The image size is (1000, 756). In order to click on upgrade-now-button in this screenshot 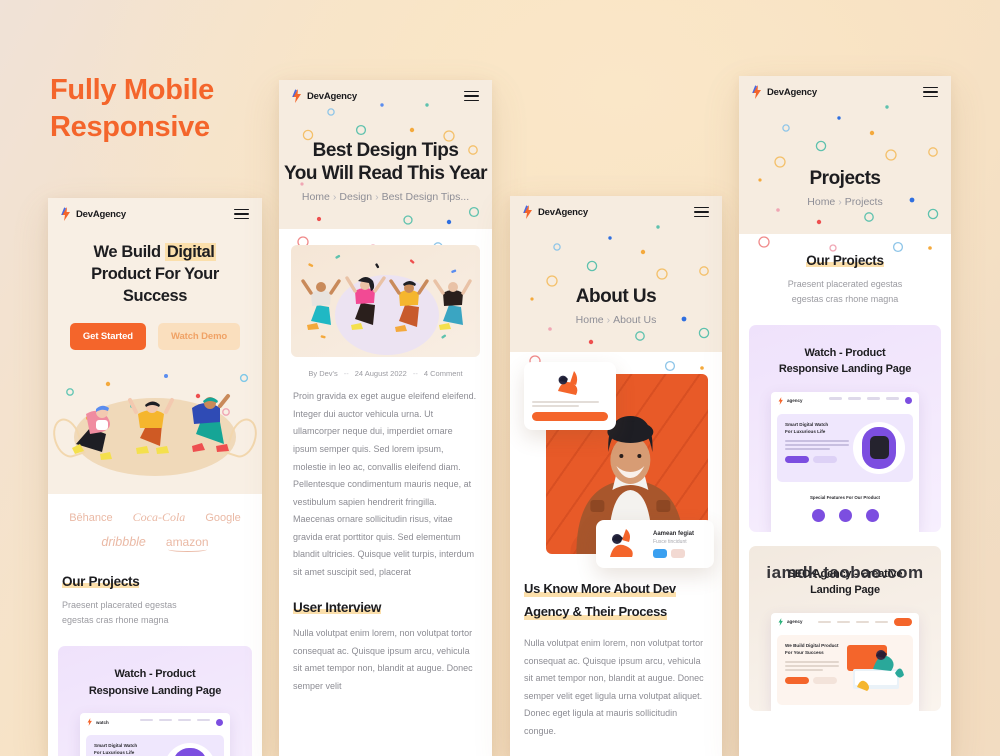, I will do `click(570, 417)`.